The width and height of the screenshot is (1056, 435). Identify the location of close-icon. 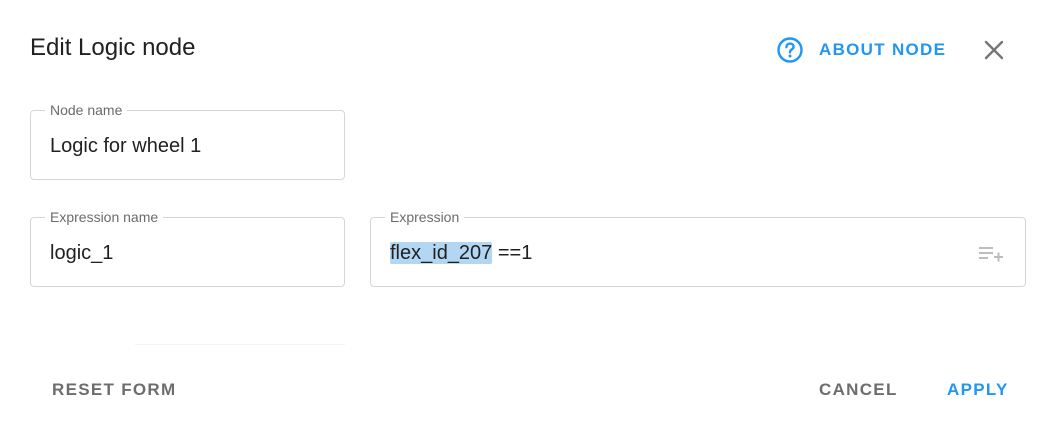
(994, 50).